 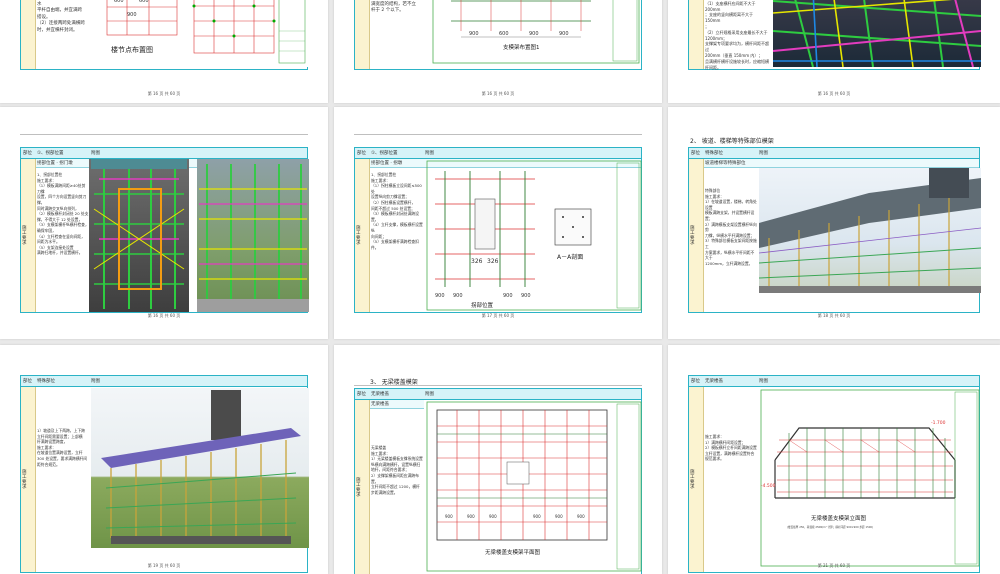 What do you see at coordinates (397, 404) in the screenshot?
I see `sub-header: 无梁楼盖` at bounding box center [397, 404].